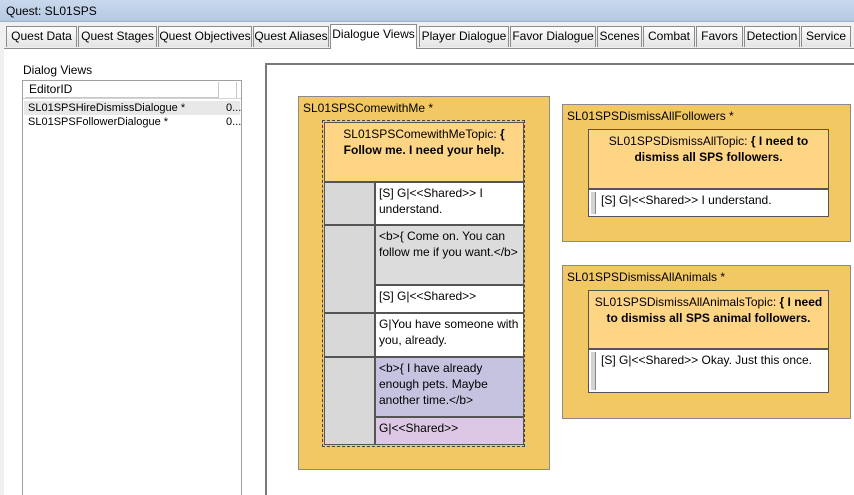 This screenshot has width=854, height=495. What do you see at coordinates (464, 36) in the screenshot?
I see `tab-player-dialogue: Player Dialogue` at bounding box center [464, 36].